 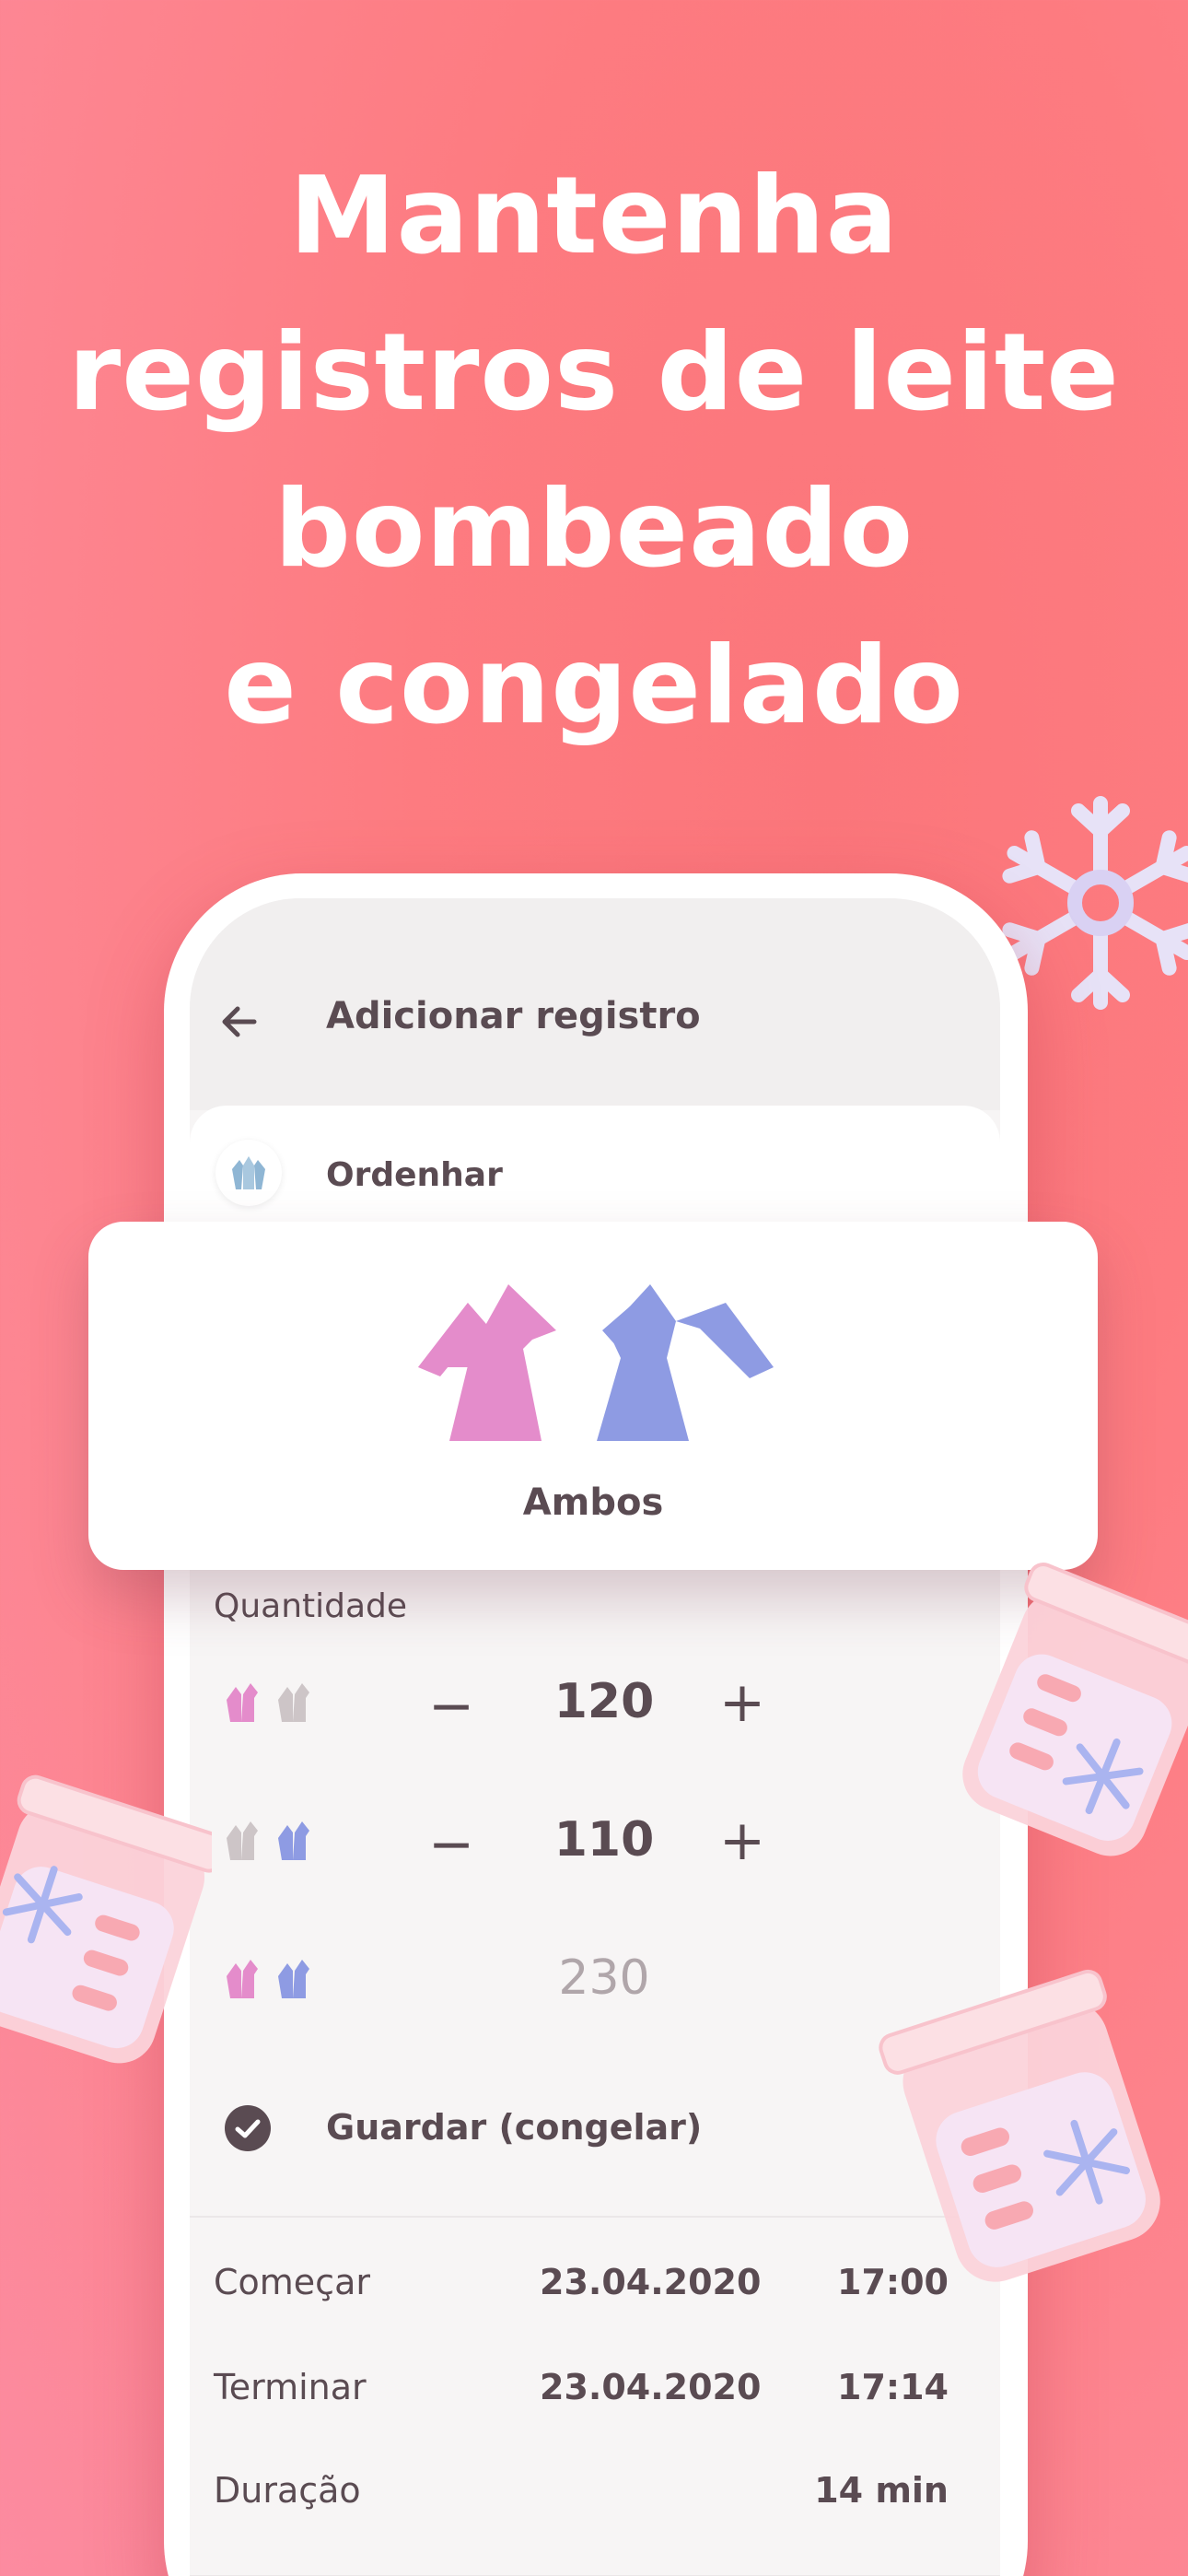 What do you see at coordinates (594, 529) in the screenshot?
I see `headline-line-3: bombeado` at bounding box center [594, 529].